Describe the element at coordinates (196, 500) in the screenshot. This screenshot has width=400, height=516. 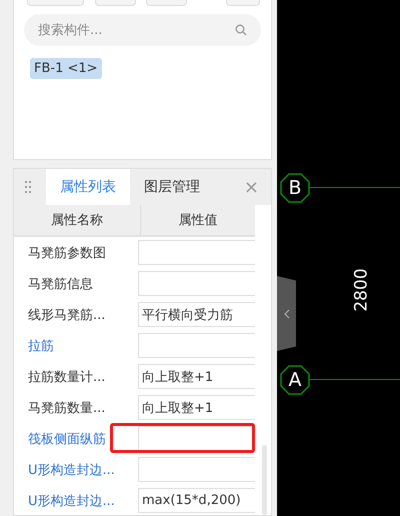
I see `property-value-field: max(15*d,200)` at that location.